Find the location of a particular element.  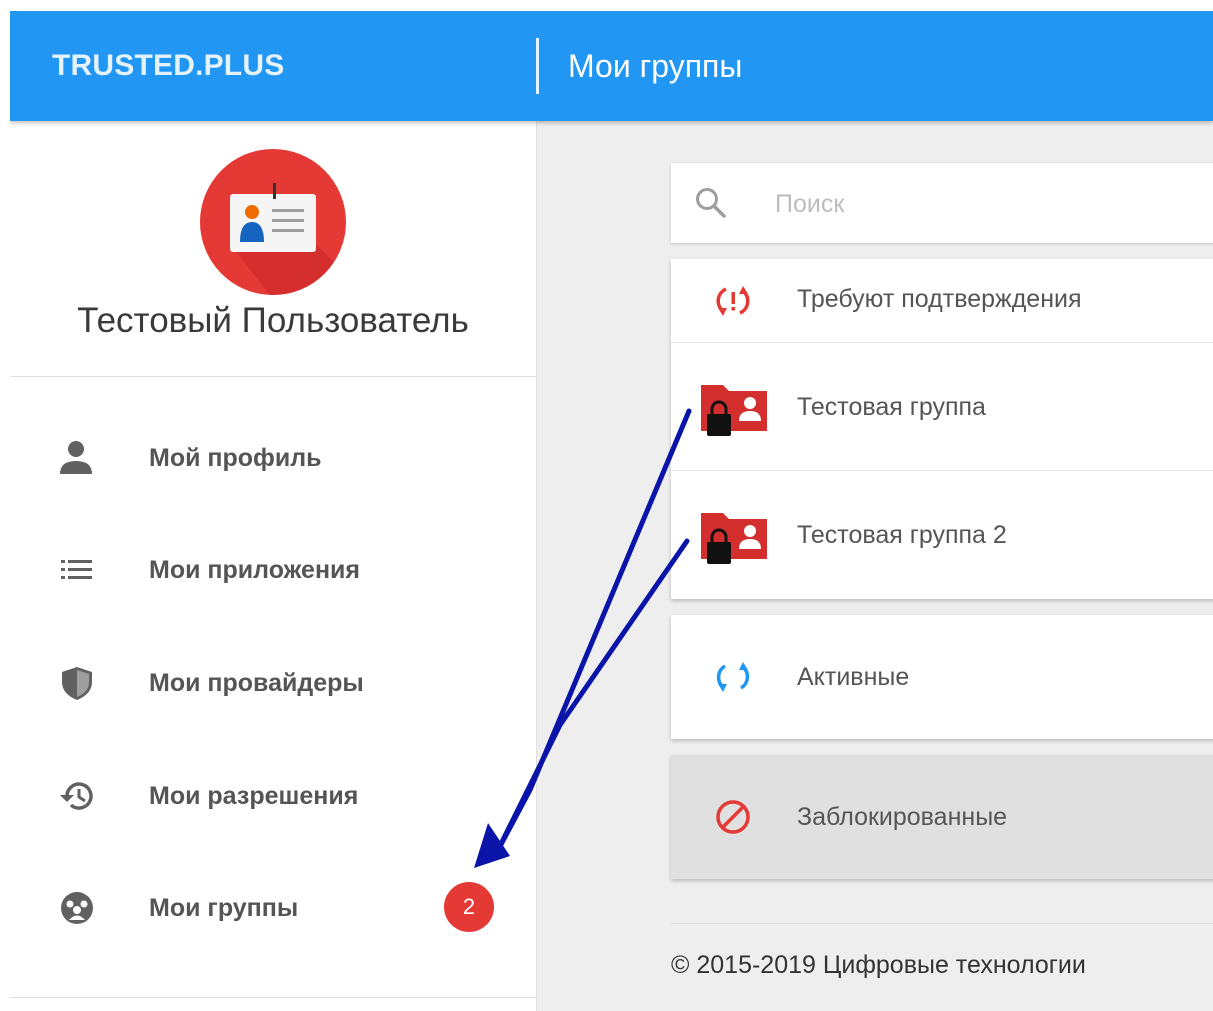

group-list-item: Тестовая группа 2 is located at coordinates (942, 535).